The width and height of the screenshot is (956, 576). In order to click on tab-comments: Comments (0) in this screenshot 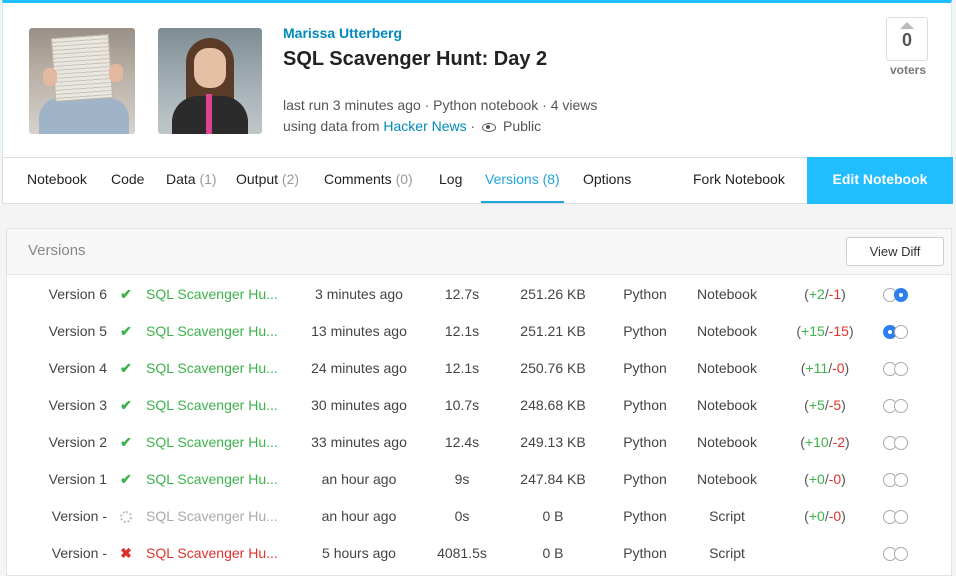, I will do `click(368, 180)`.